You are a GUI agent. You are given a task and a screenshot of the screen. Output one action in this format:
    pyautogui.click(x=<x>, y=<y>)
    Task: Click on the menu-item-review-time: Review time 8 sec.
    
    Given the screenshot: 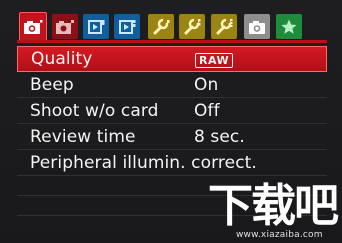 What is the action you would take?
    pyautogui.click(x=172, y=137)
    